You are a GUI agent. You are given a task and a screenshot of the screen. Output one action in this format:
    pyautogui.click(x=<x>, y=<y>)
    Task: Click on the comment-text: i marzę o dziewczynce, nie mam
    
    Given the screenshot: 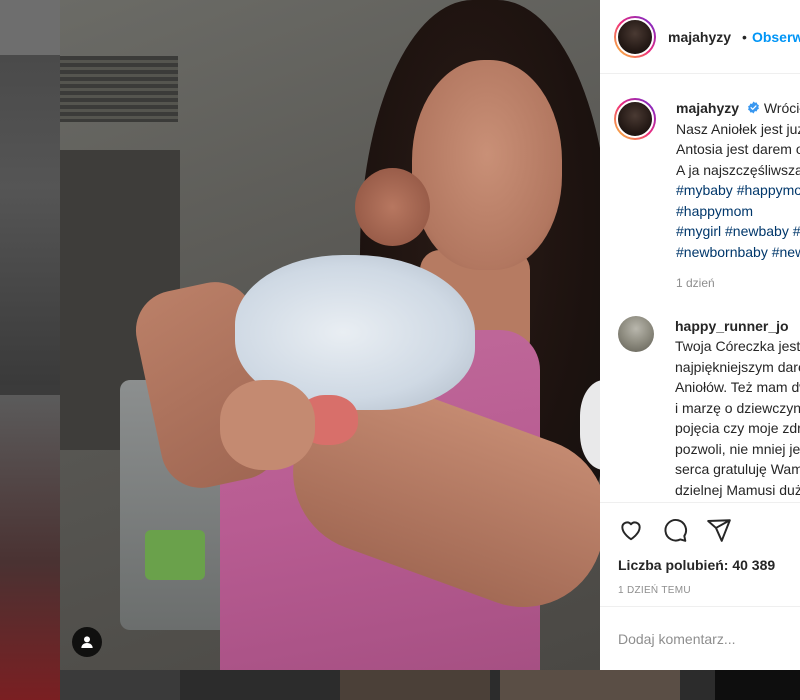 What is the action you would take?
    pyautogui.click(x=737, y=407)
    